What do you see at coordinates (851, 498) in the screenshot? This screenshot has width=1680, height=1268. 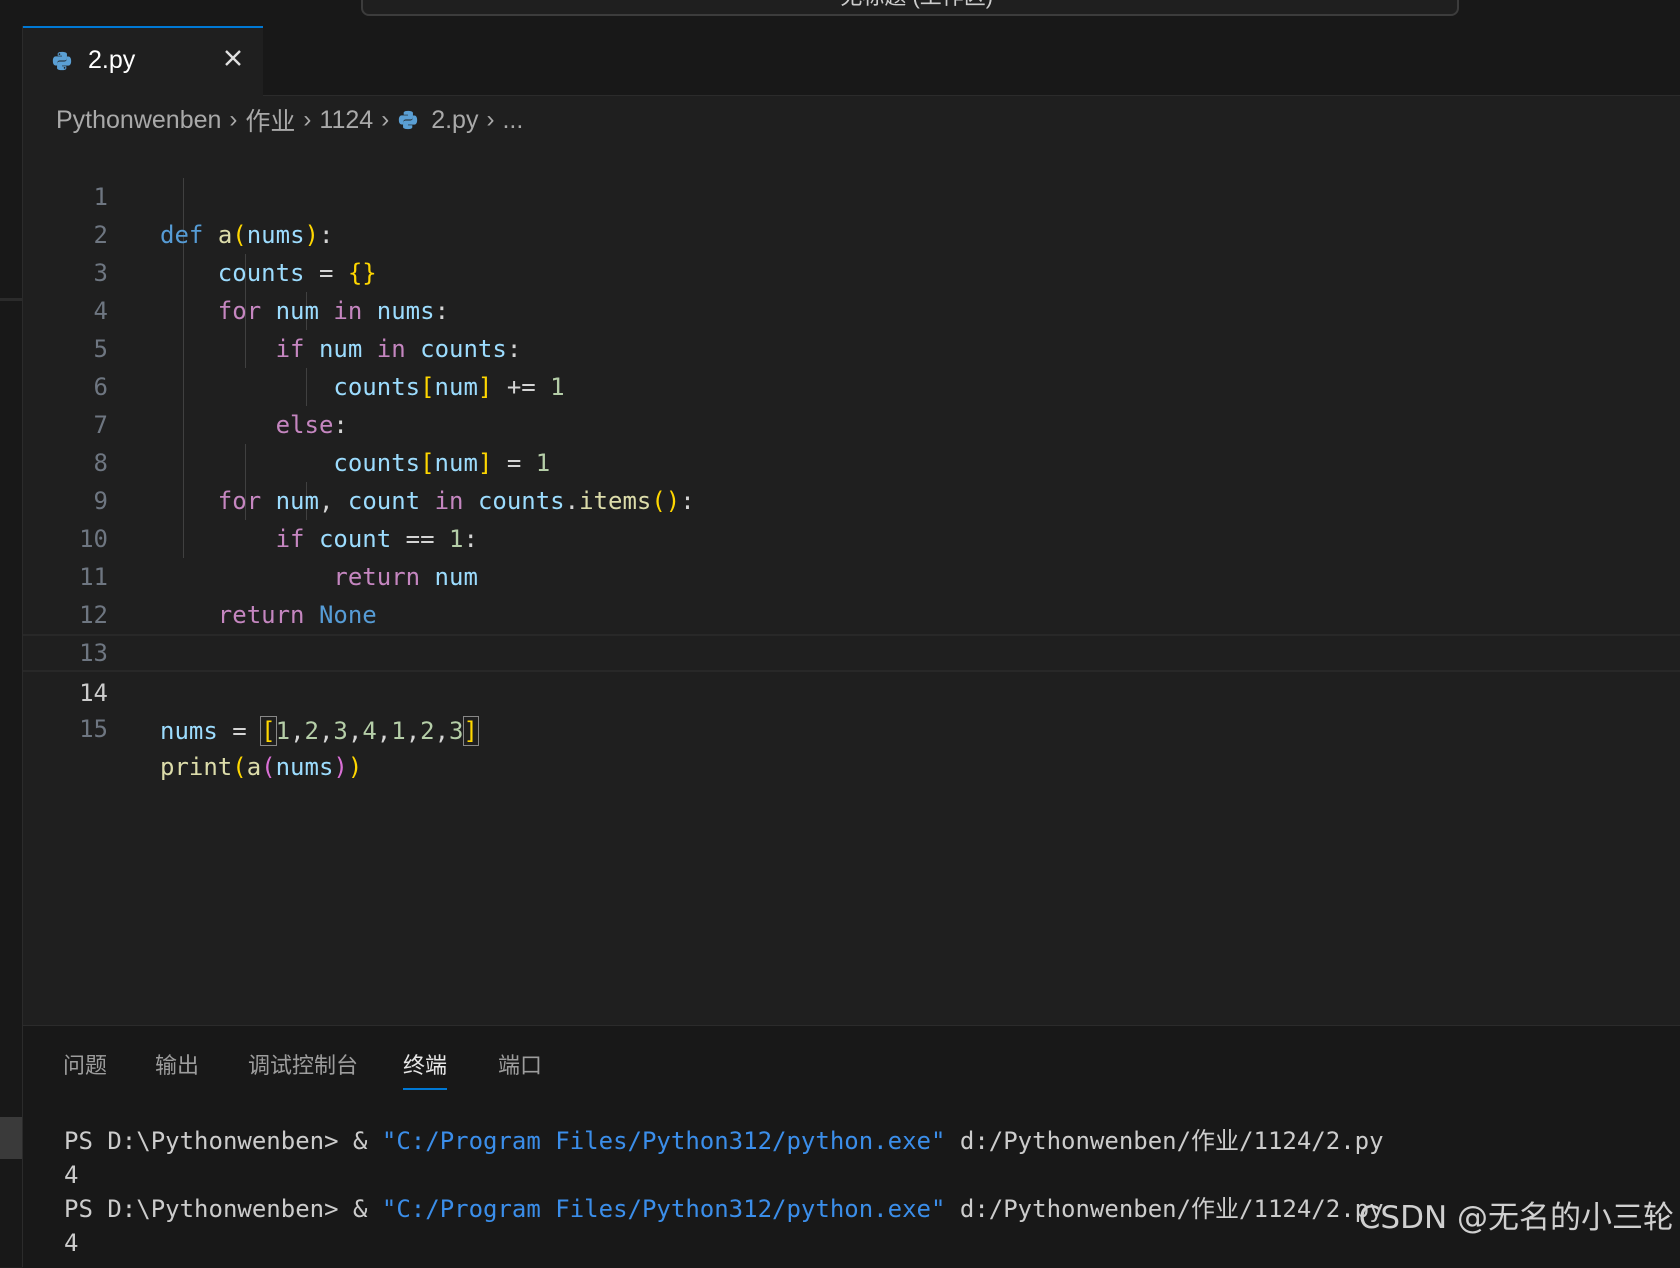 I see `code-line: 9 if count == 1:` at bounding box center [851, 498].